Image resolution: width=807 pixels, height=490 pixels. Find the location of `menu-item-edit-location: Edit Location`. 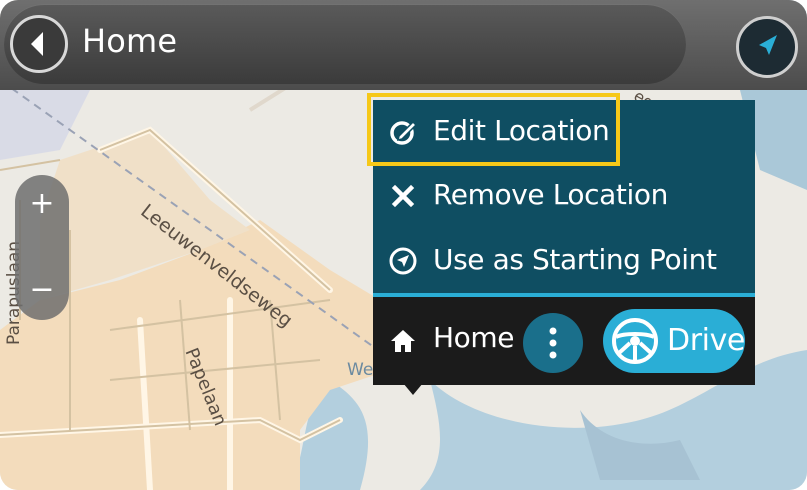

menu-item-edit-location: Edit Location is located at coordinates (561, 129).